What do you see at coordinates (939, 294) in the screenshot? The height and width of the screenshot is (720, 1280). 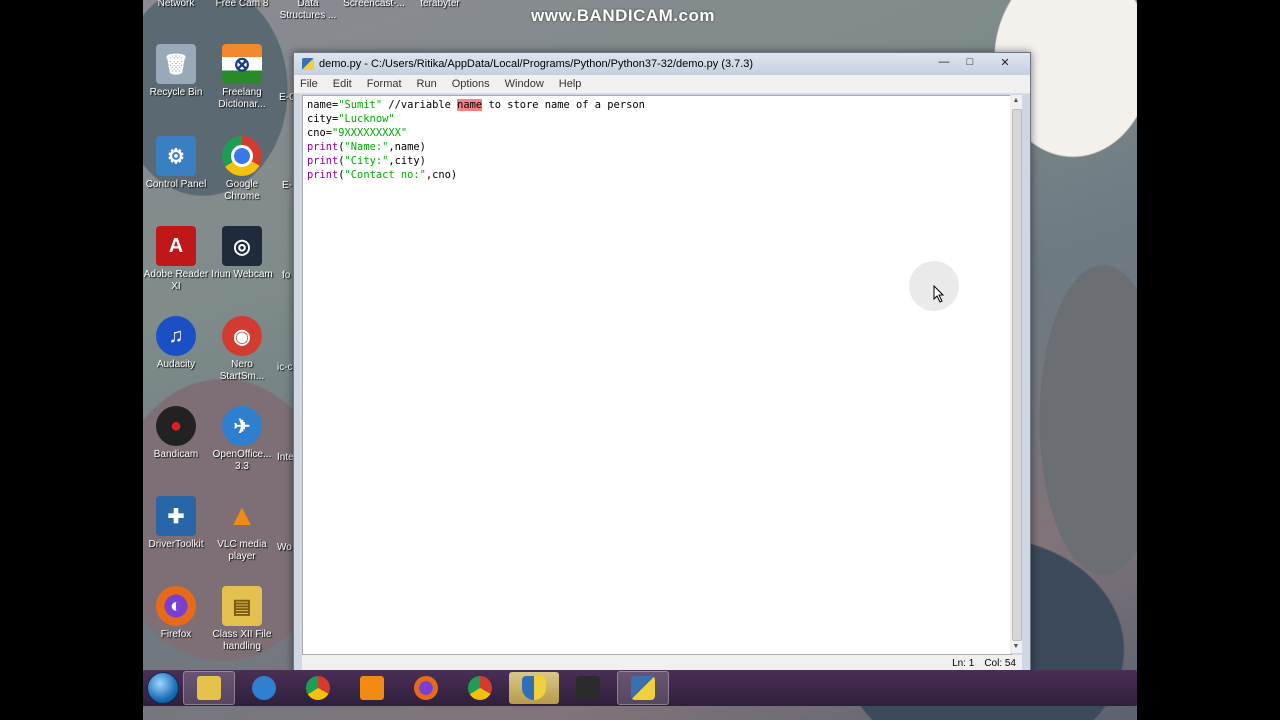 I see `mouse-pointer-icon` at bounding box center [939, 294].